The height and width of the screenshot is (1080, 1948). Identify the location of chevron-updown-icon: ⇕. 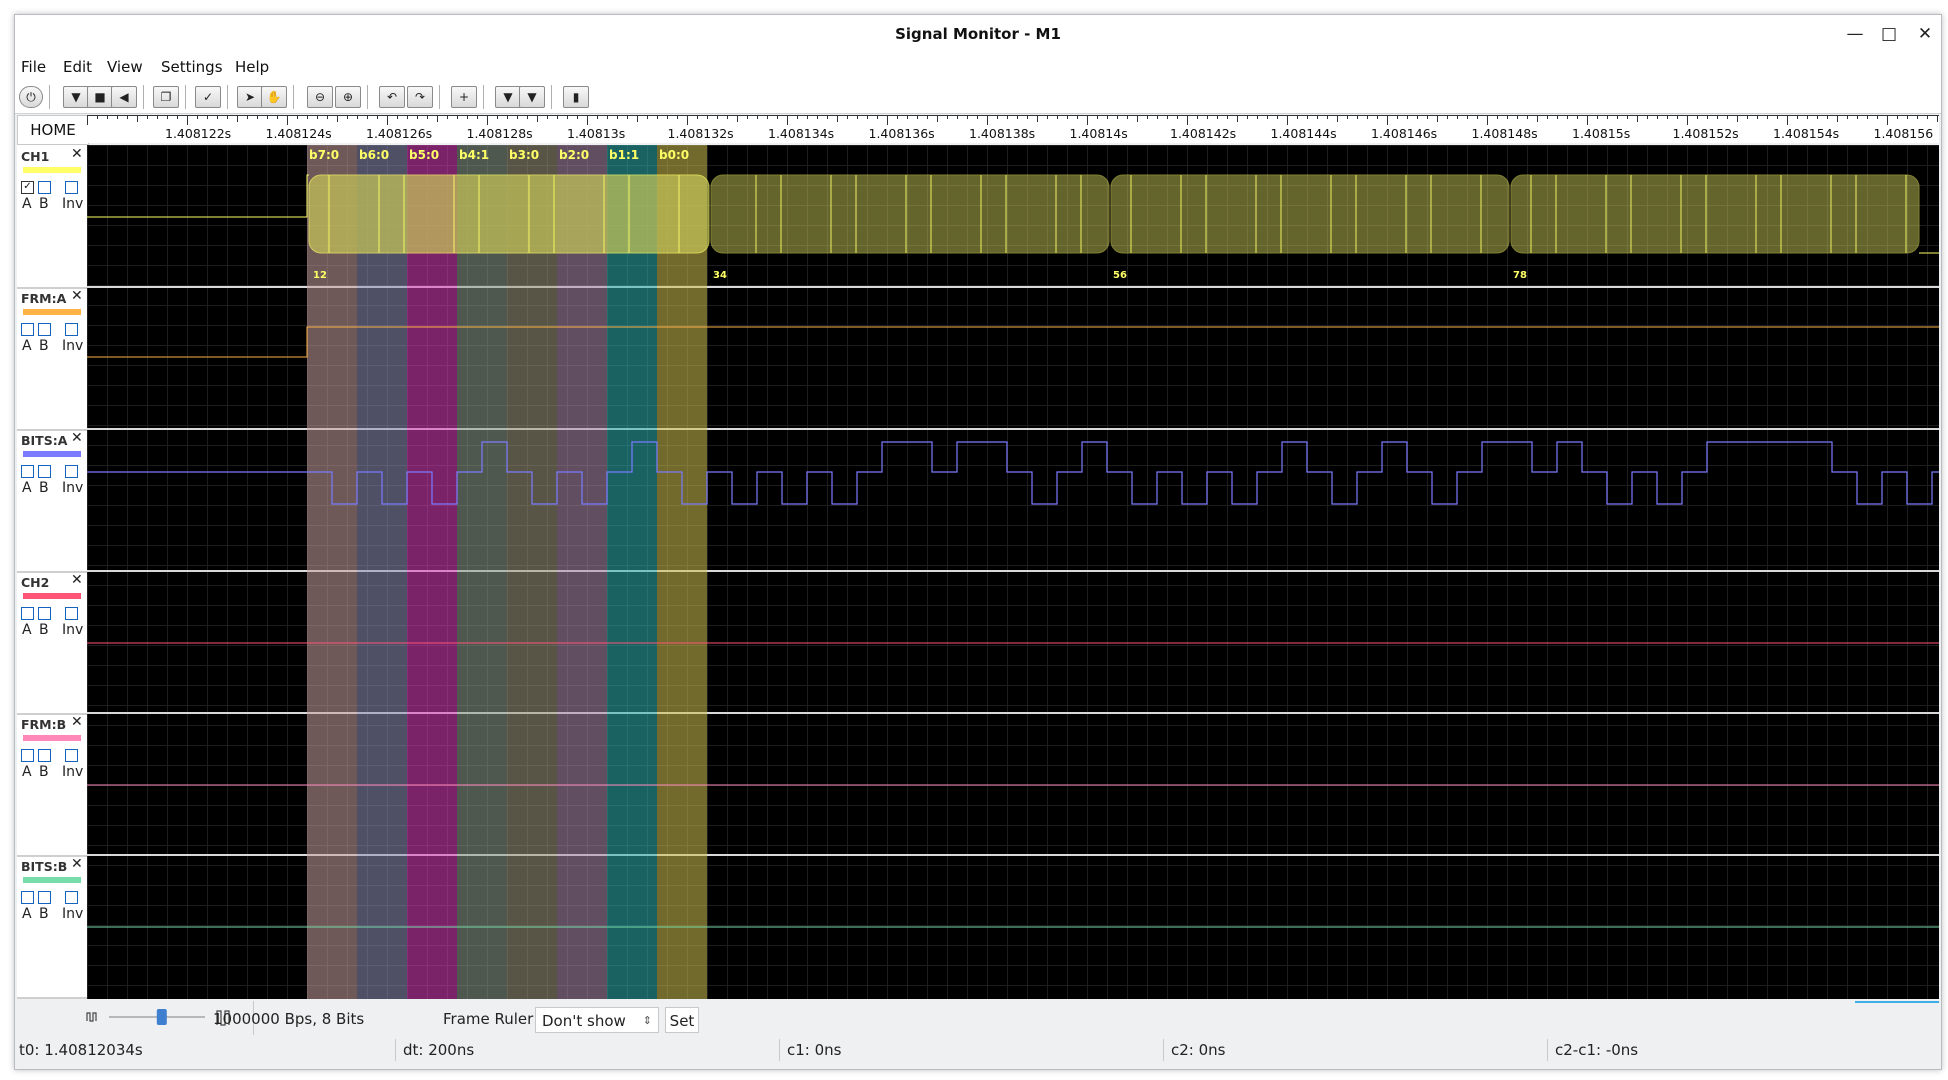
(647, 1020).